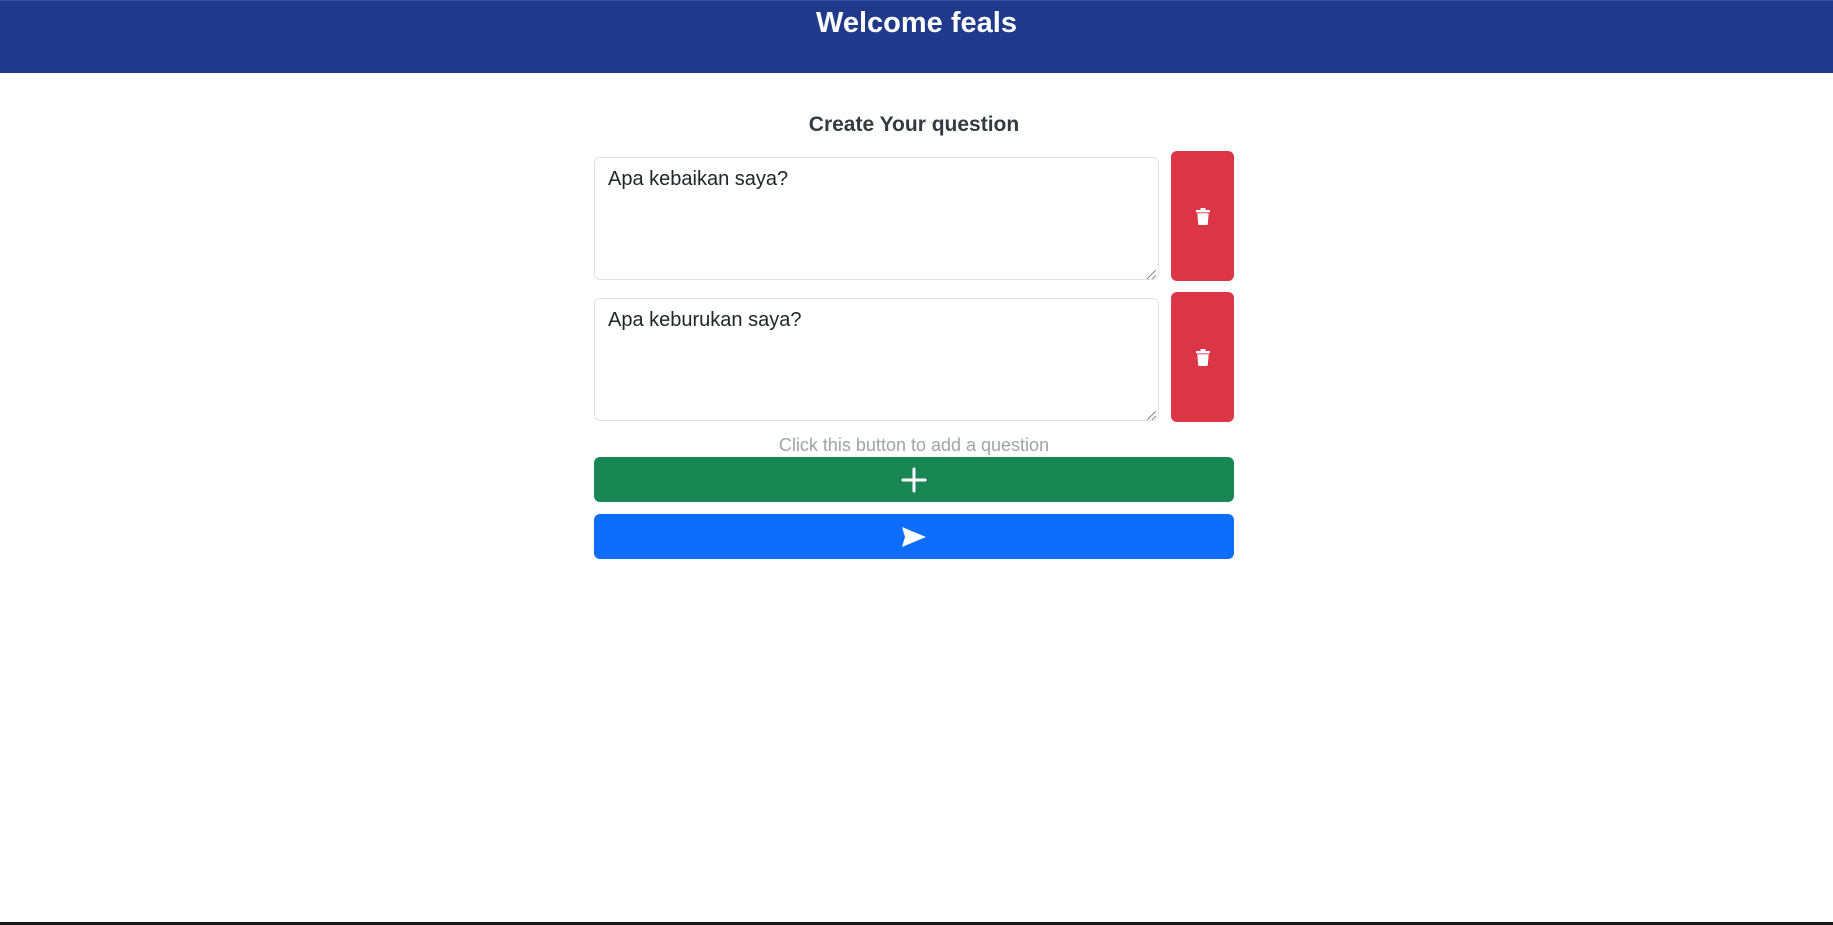  What do you see at coordinates (914, 124) in the screenshot?
I see `form-title: Create Your question` at bounding box center [914, 124].